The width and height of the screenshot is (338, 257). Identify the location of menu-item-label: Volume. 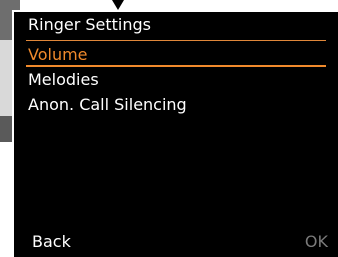
(58, 54).